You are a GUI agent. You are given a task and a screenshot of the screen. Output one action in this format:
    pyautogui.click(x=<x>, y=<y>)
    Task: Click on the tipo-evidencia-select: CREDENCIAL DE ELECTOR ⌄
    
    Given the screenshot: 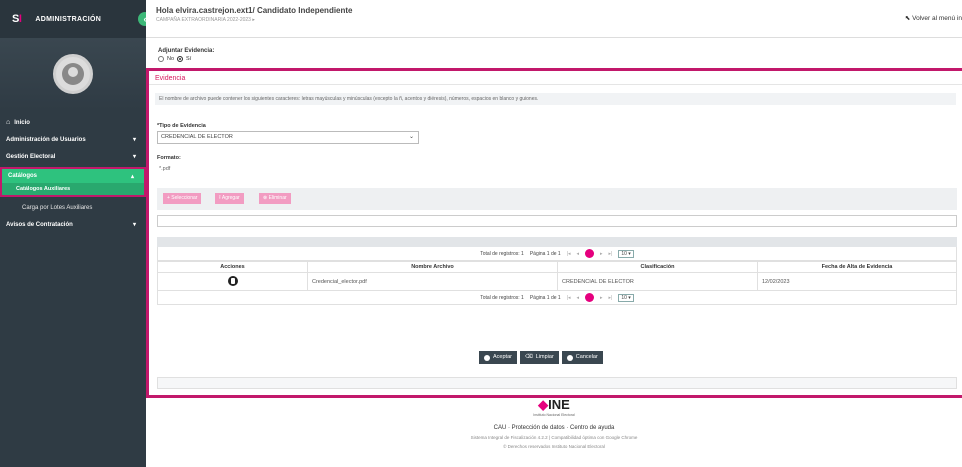 What is the action you would take?
    pyautogui.click(x=288, y=137)
    